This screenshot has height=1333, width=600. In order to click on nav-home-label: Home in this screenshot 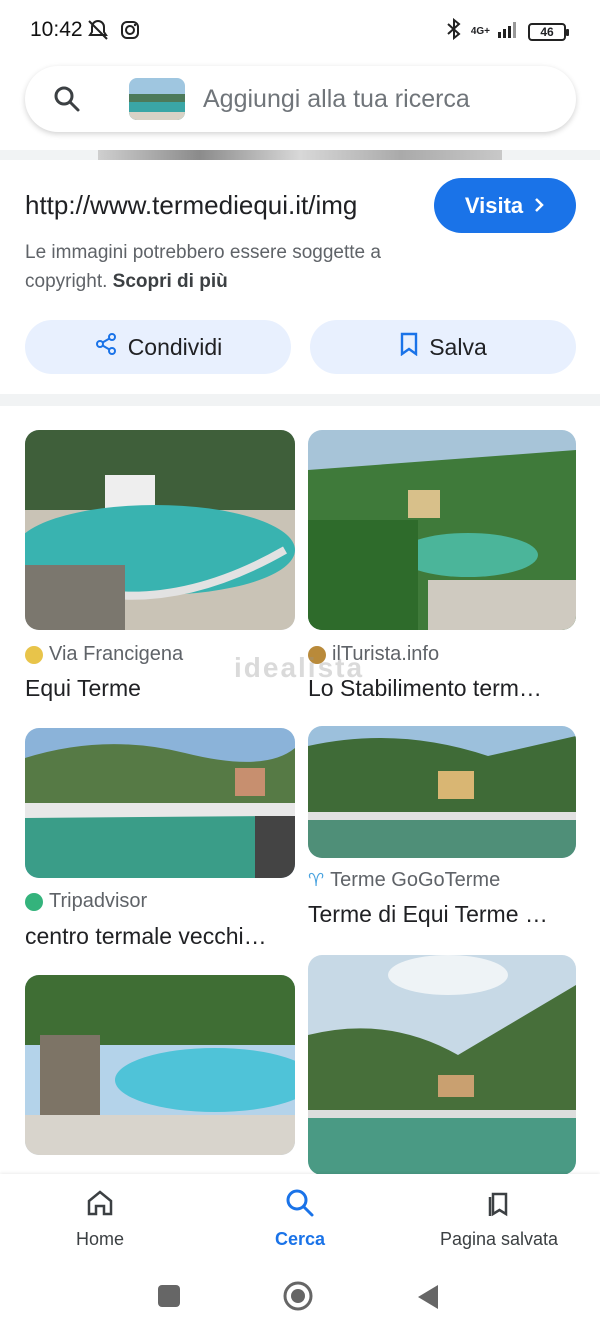, I will do `click(99, 1239)`.